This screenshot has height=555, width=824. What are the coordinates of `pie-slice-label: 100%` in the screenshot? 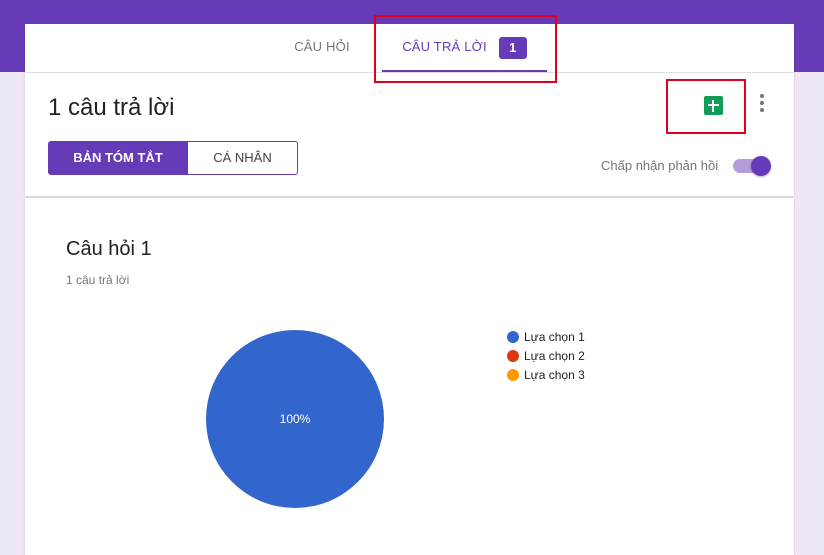 It's located at (295, 419).